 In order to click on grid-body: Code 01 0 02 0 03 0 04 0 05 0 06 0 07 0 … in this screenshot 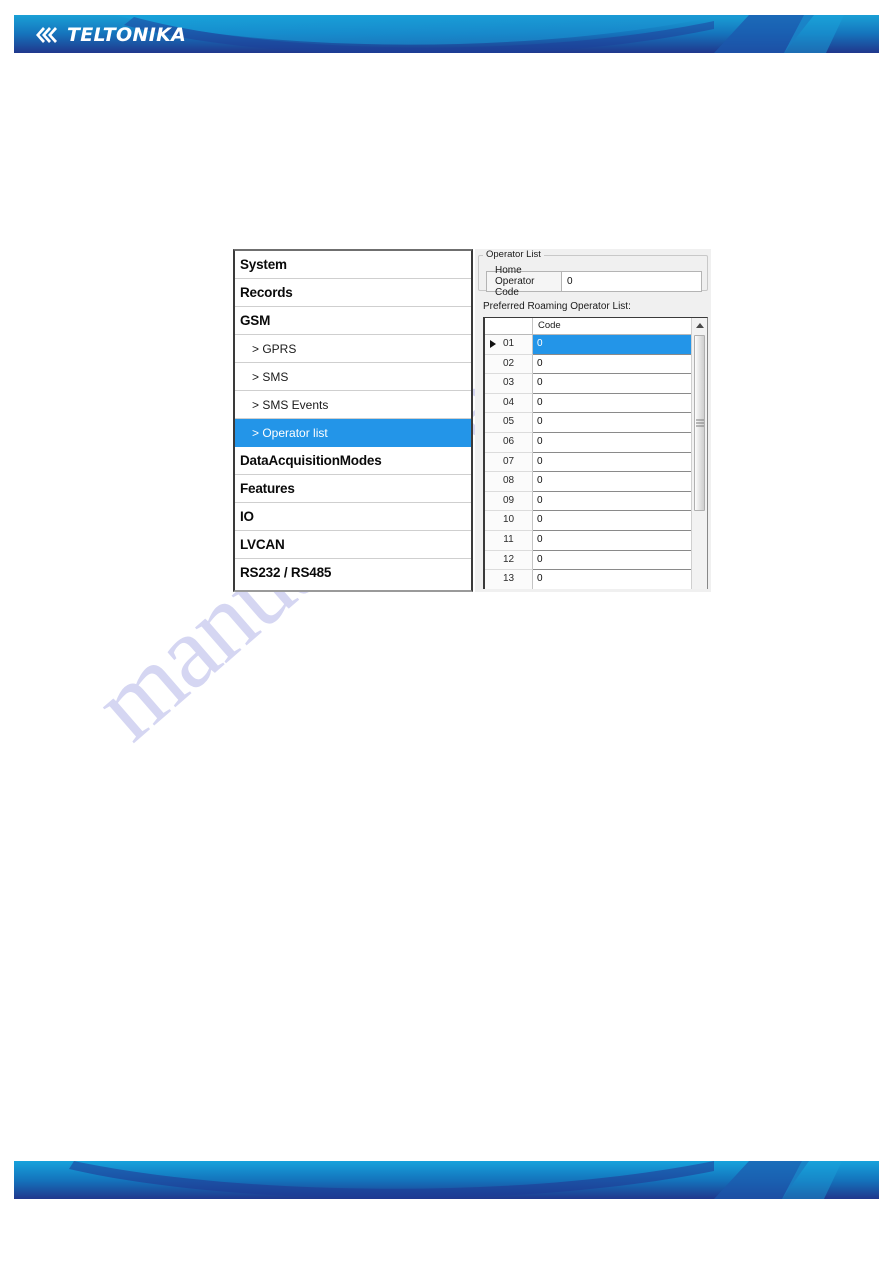, I will do `click(588, 453)`.